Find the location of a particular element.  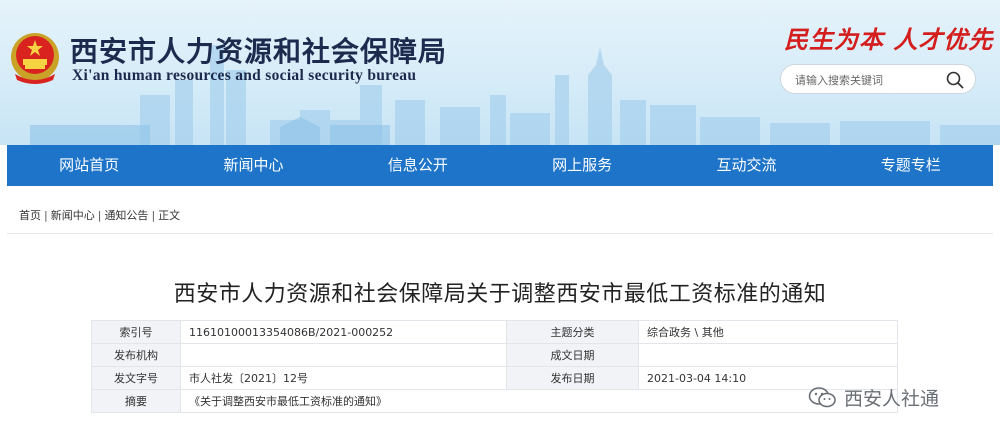

created-date-label: 成文日期 is located at coordinates (572, 355).